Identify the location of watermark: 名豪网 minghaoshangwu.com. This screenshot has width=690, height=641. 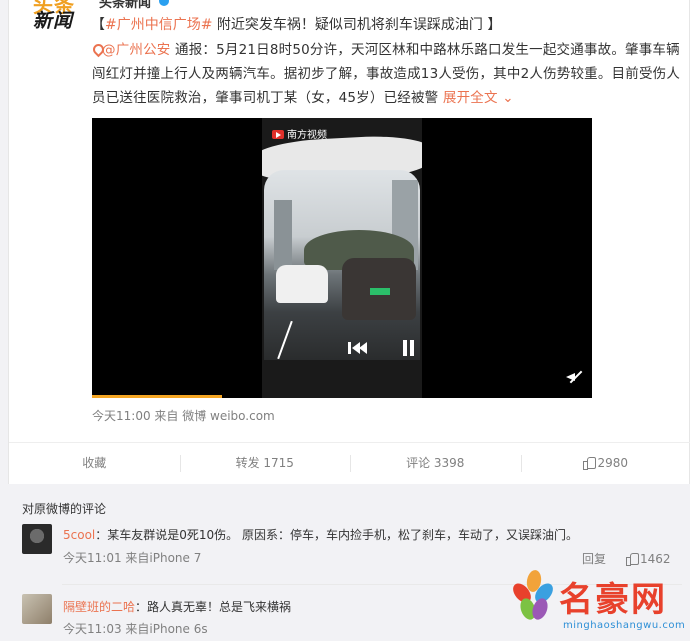
(599, 603).